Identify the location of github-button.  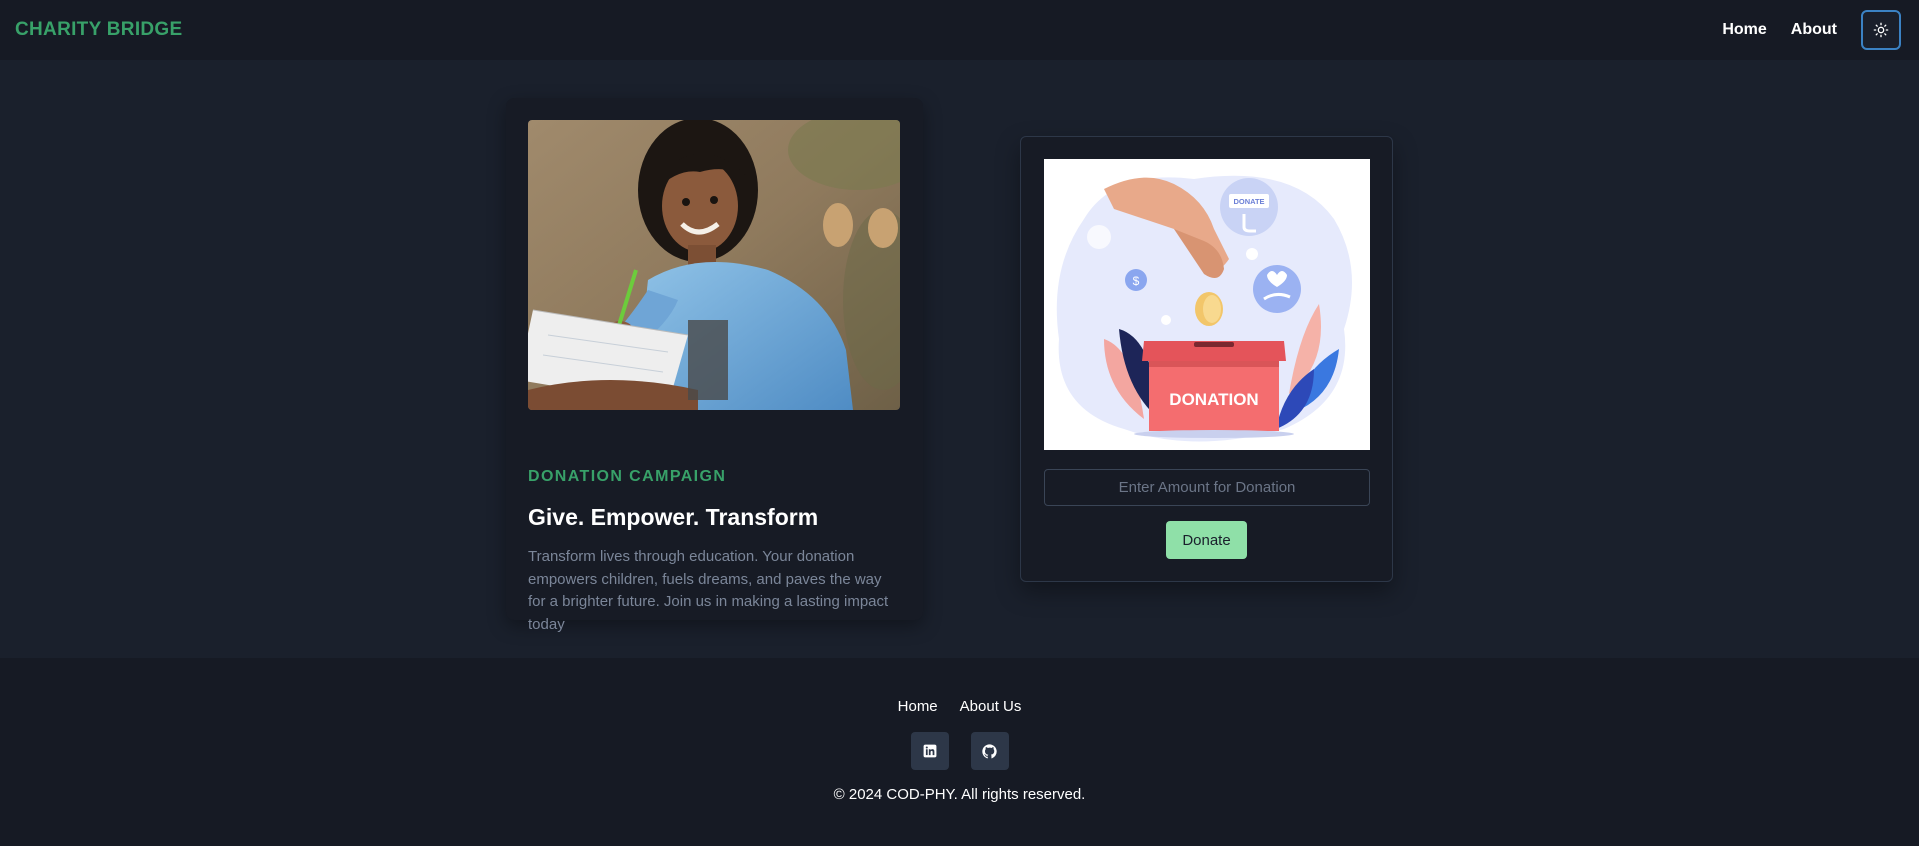
(989, 751).